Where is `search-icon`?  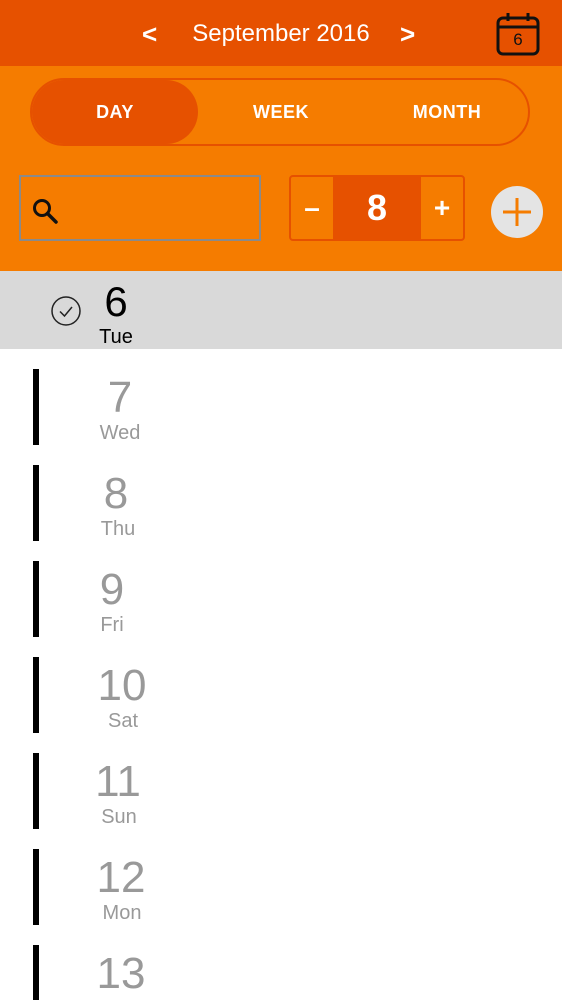 search-icon is located at coordinates (45, 211).